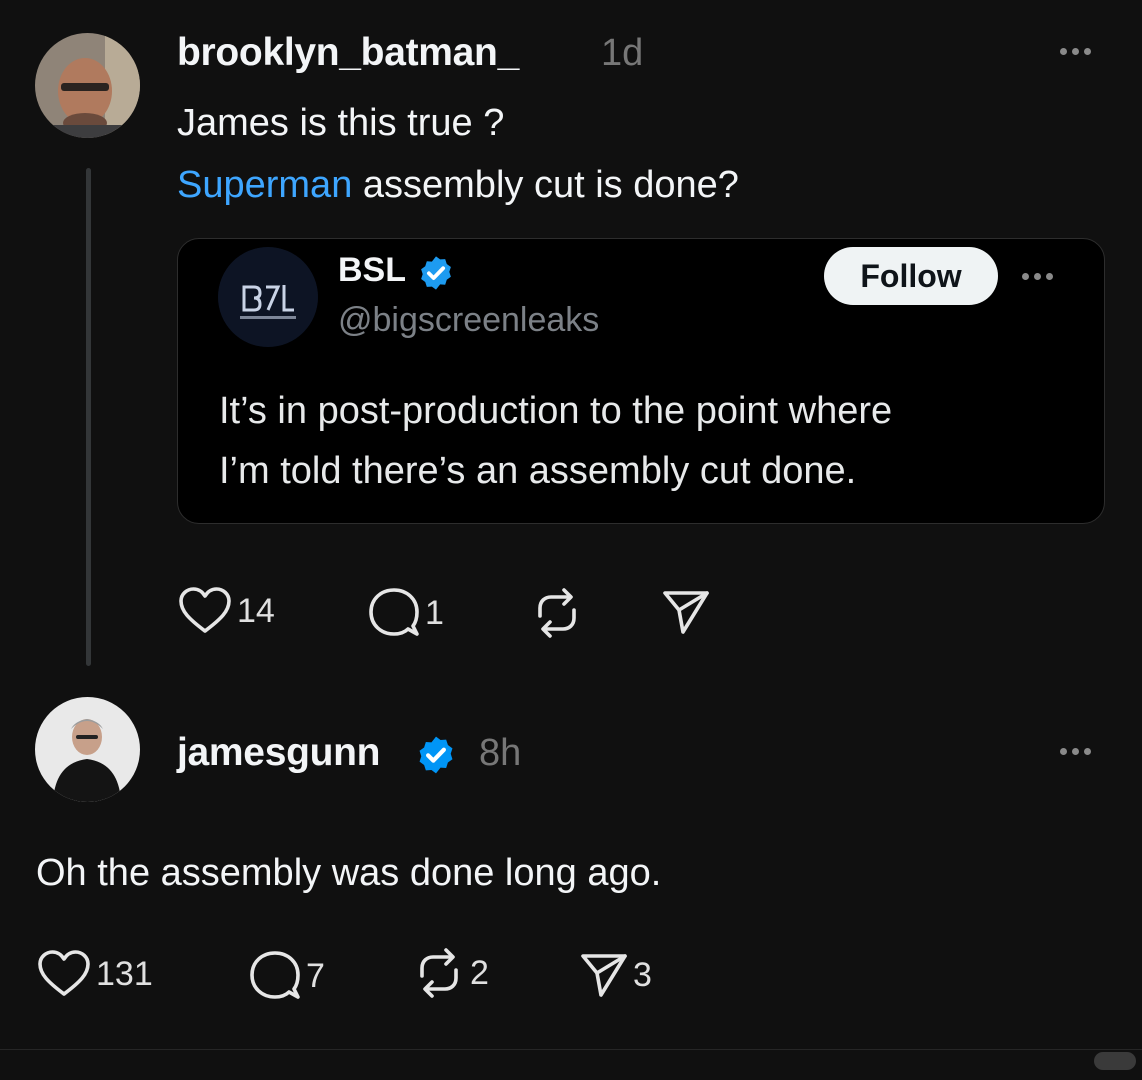  Describe the element at coordinates (256, 610) in the screenshot. I see `like-count: 14` at that location.